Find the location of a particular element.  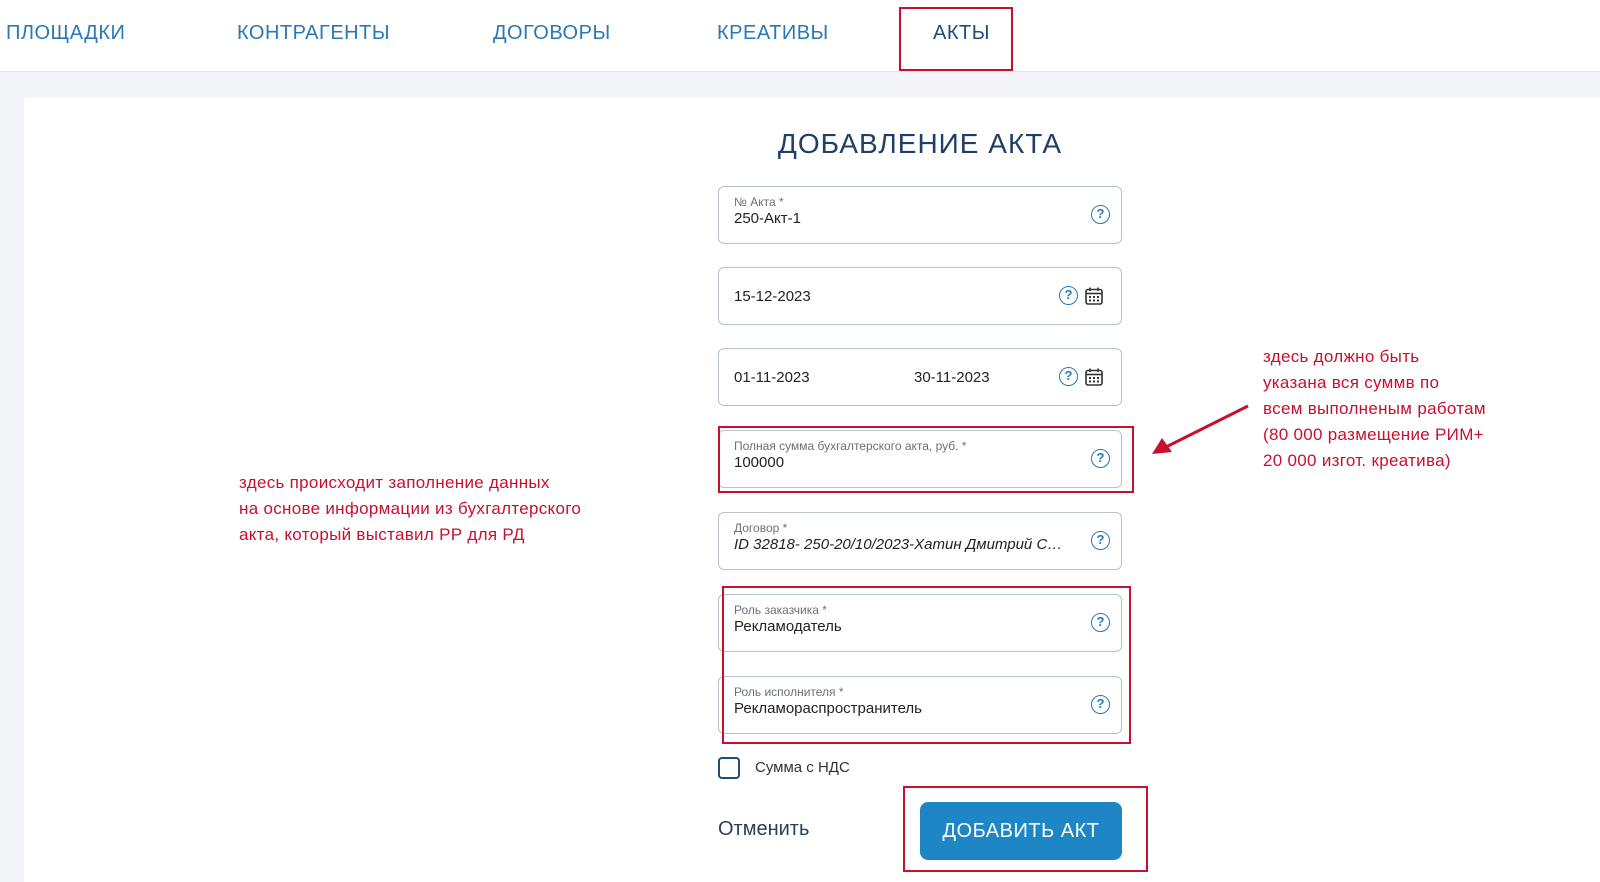

customer-role-value: Рекламодатель is located at coordinates (788, 626).